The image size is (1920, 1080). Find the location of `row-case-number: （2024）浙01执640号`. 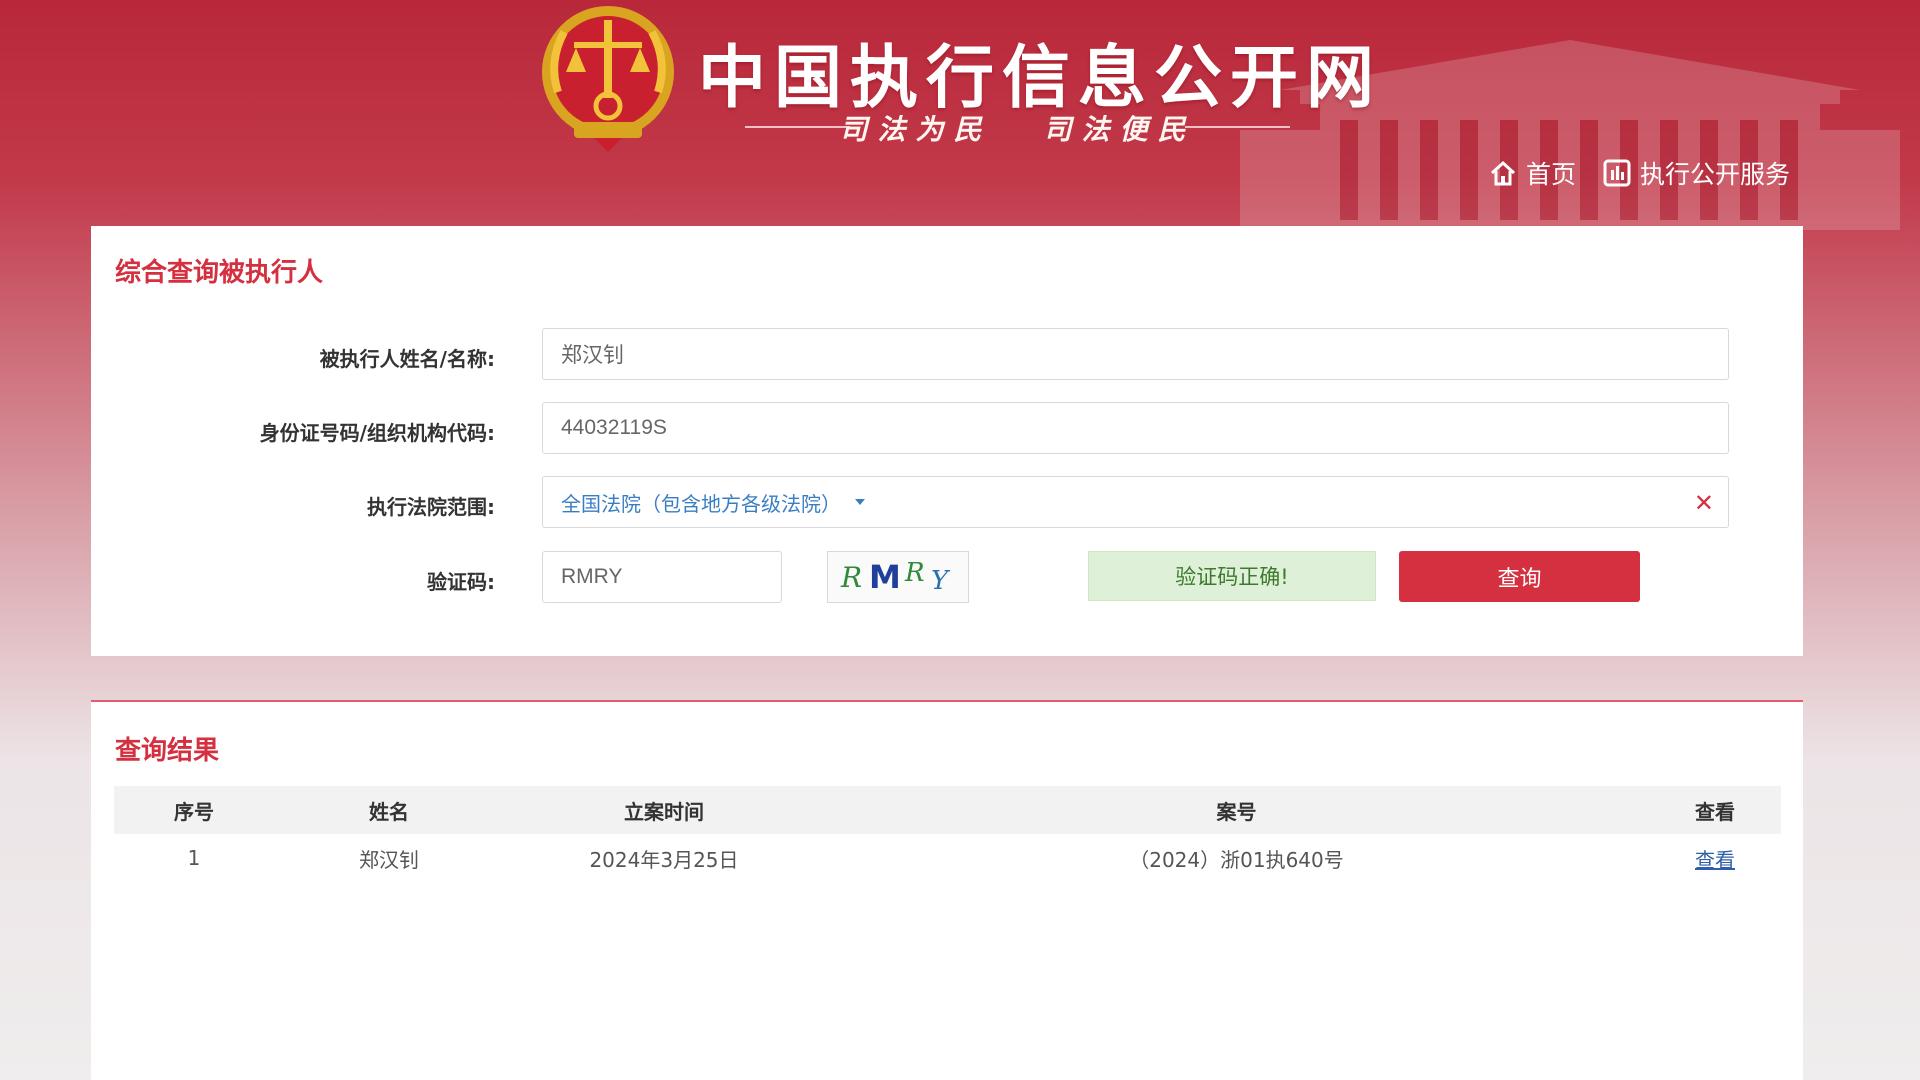

row-case-number: （2024）浙01执640号 is located at coordinates (1236, 859).